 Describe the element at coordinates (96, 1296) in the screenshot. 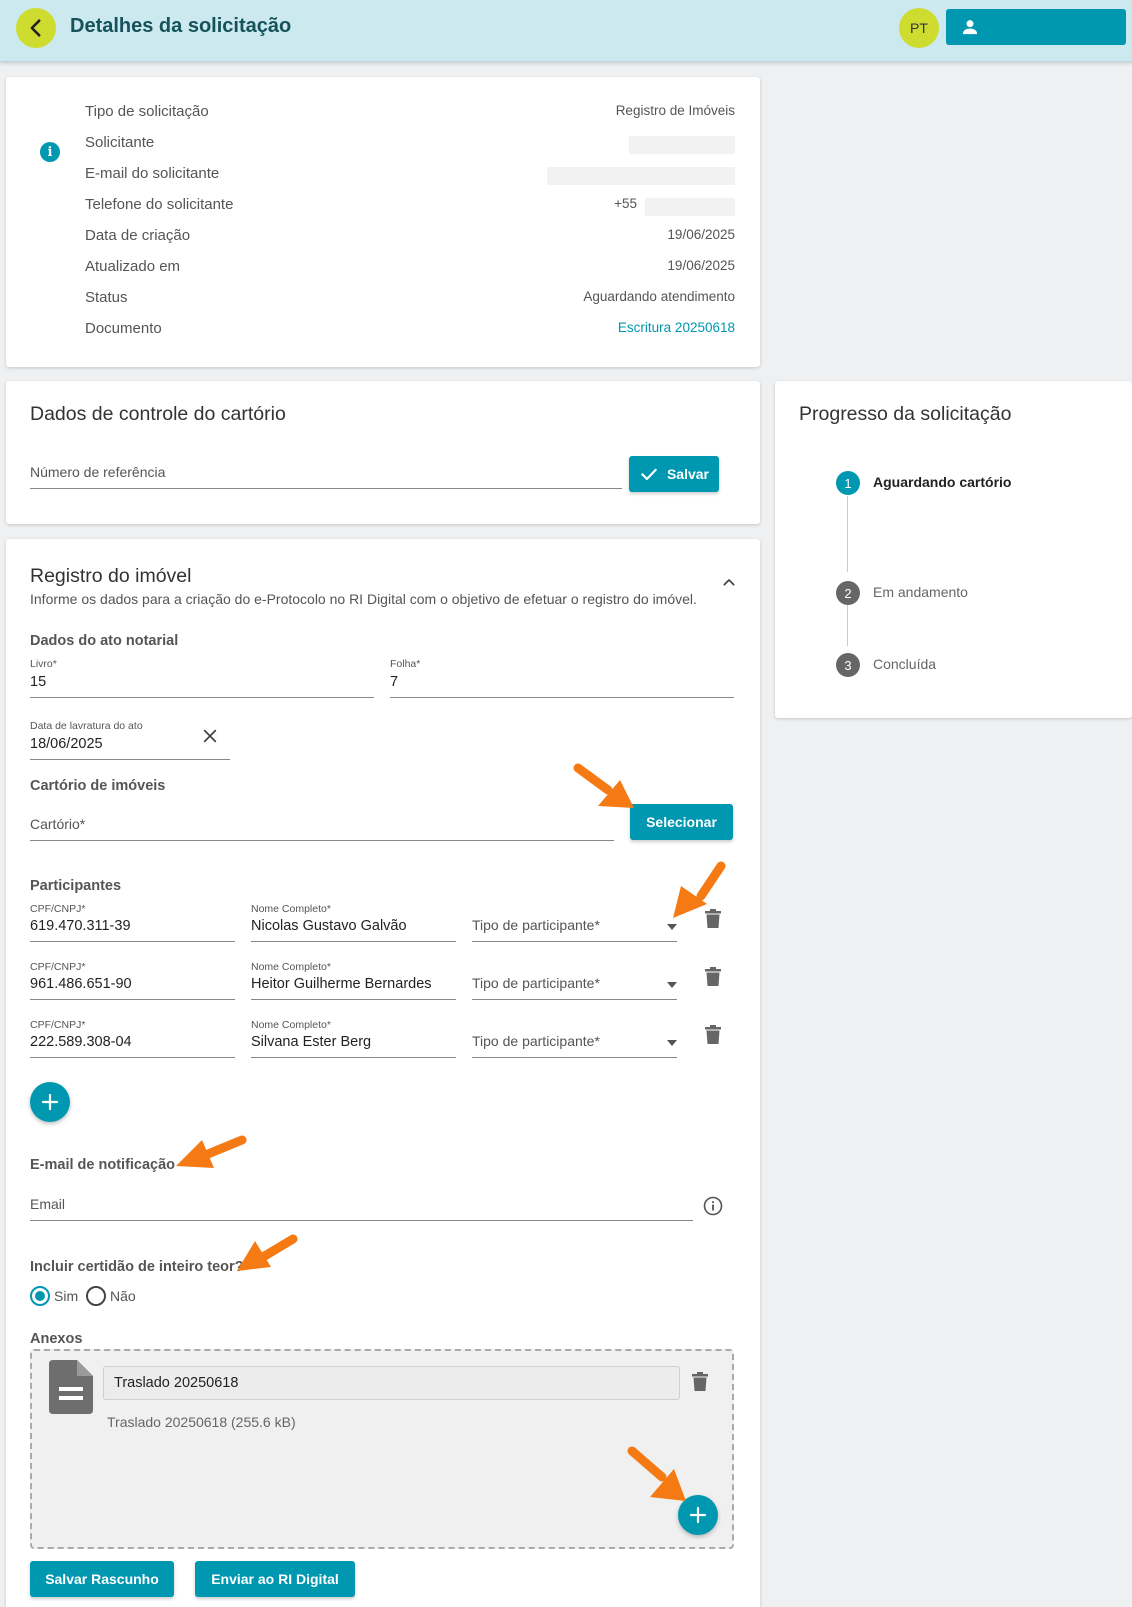

I see `radio-no` at that location.